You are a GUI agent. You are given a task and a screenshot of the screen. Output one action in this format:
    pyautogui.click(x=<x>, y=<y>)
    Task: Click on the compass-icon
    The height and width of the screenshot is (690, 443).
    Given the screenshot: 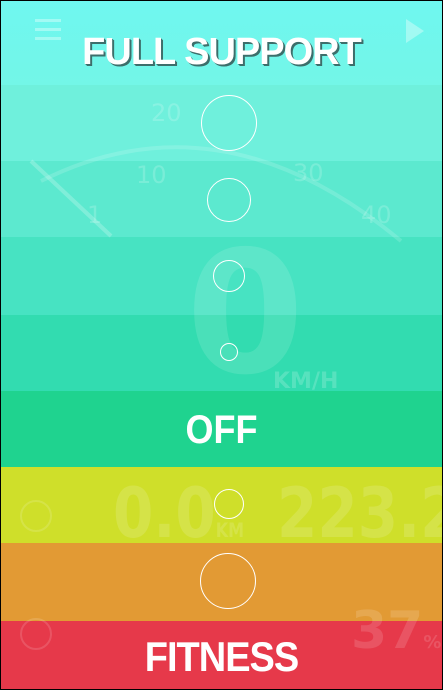 What is the action you would take?
    pyautogui.click(x=36, y=516)
    